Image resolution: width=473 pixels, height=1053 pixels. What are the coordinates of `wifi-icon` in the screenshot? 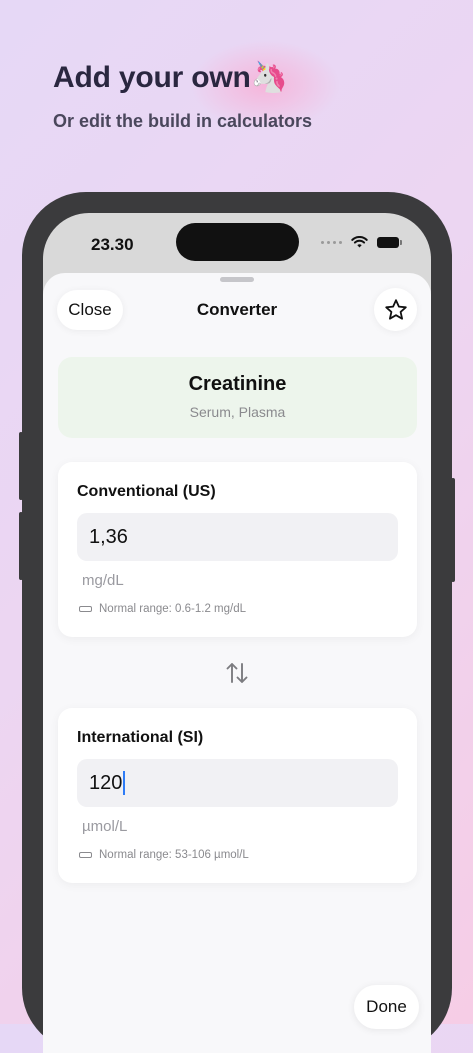 It's located at (359, 242).